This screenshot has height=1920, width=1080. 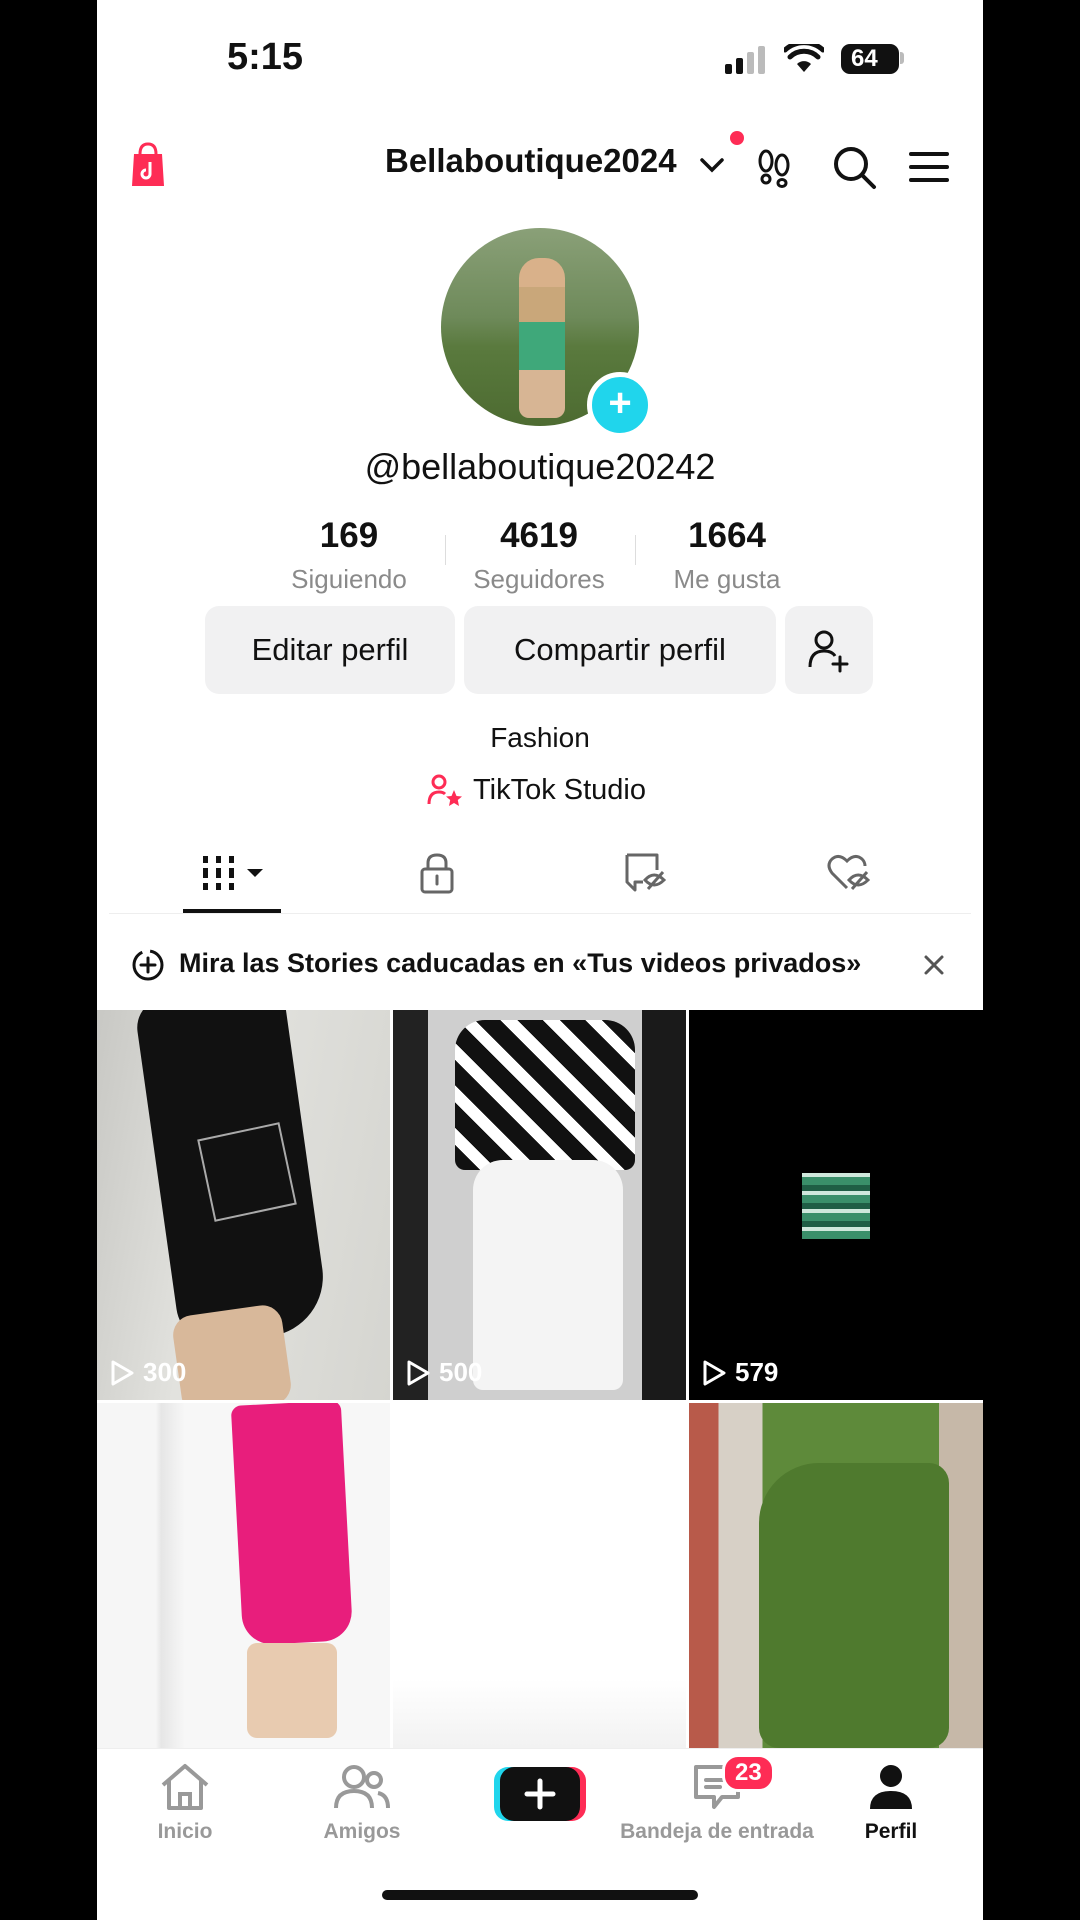 I want to click on video-thumbnail: 579, so click(x=836, y=1205).